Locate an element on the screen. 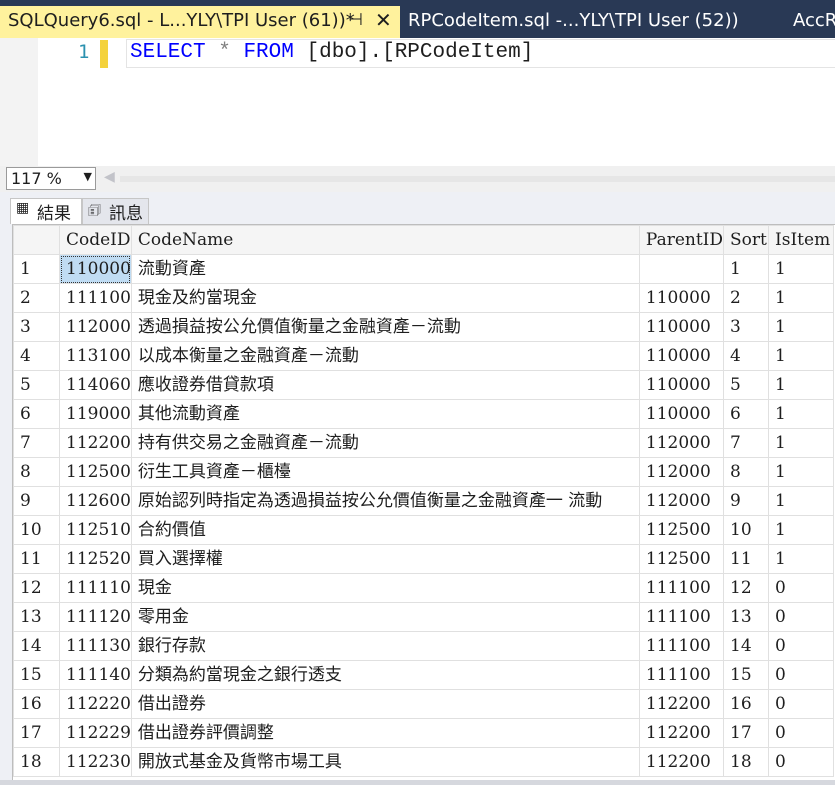 Image resolution: width=835 pixels, height=785 pixels. cell-codeid: 111100 is located at coordinates (95, 298).